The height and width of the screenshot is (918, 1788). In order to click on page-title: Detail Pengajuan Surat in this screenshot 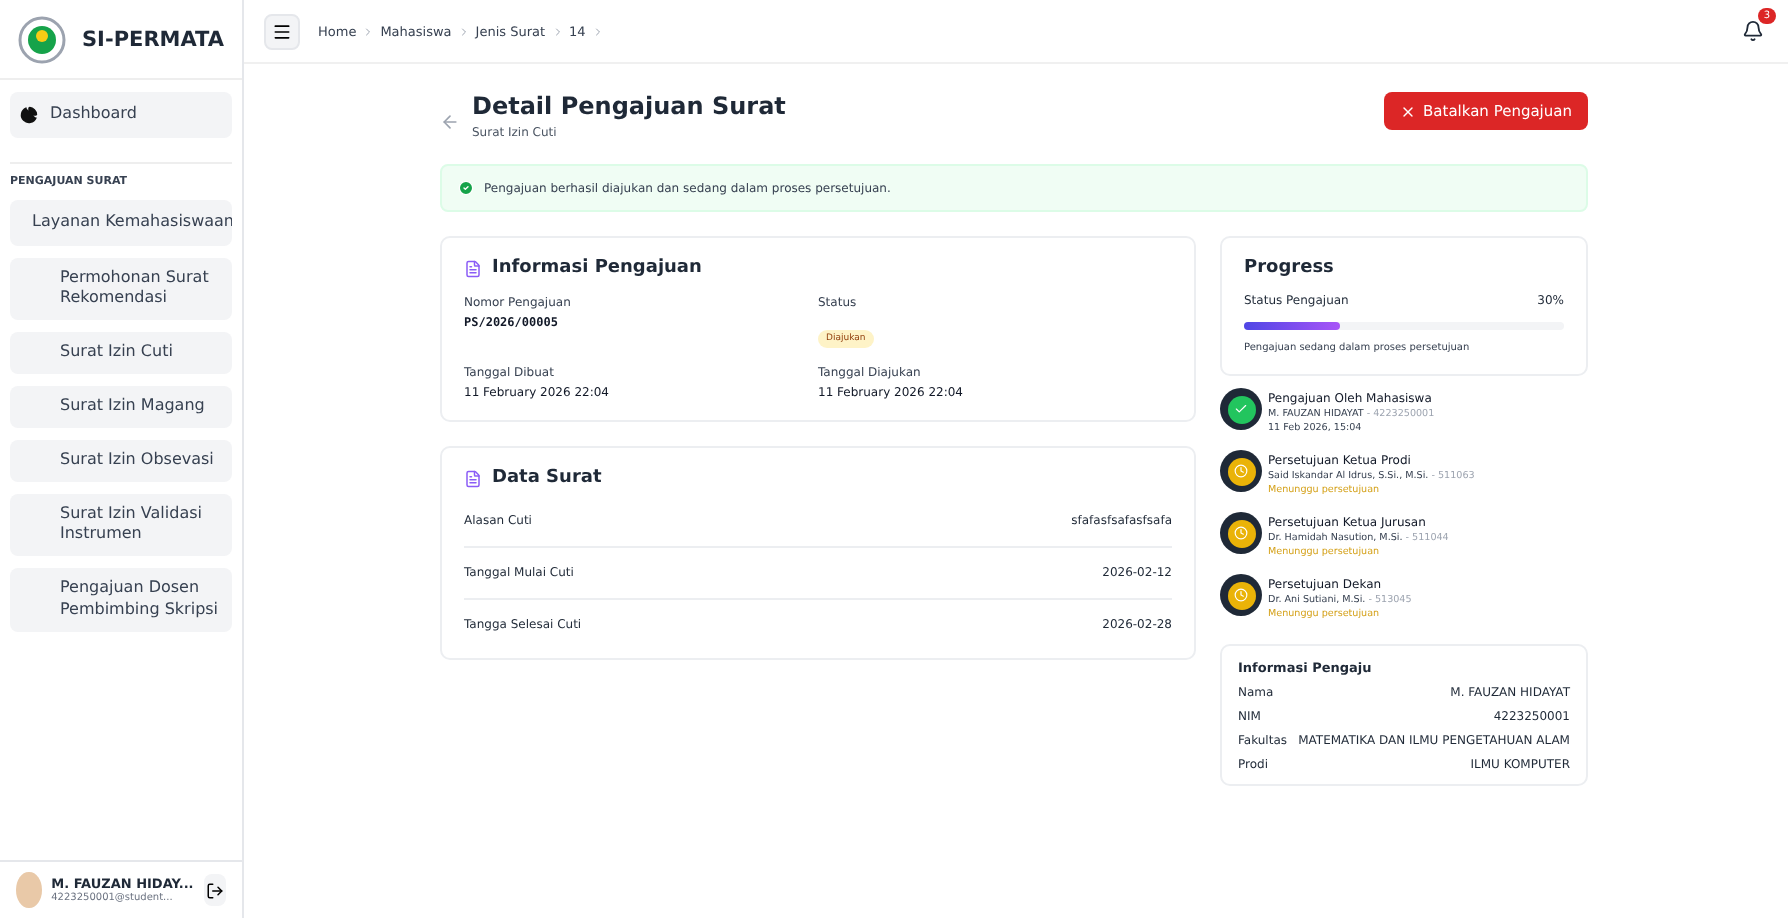, I will do `click(629, 106)`.